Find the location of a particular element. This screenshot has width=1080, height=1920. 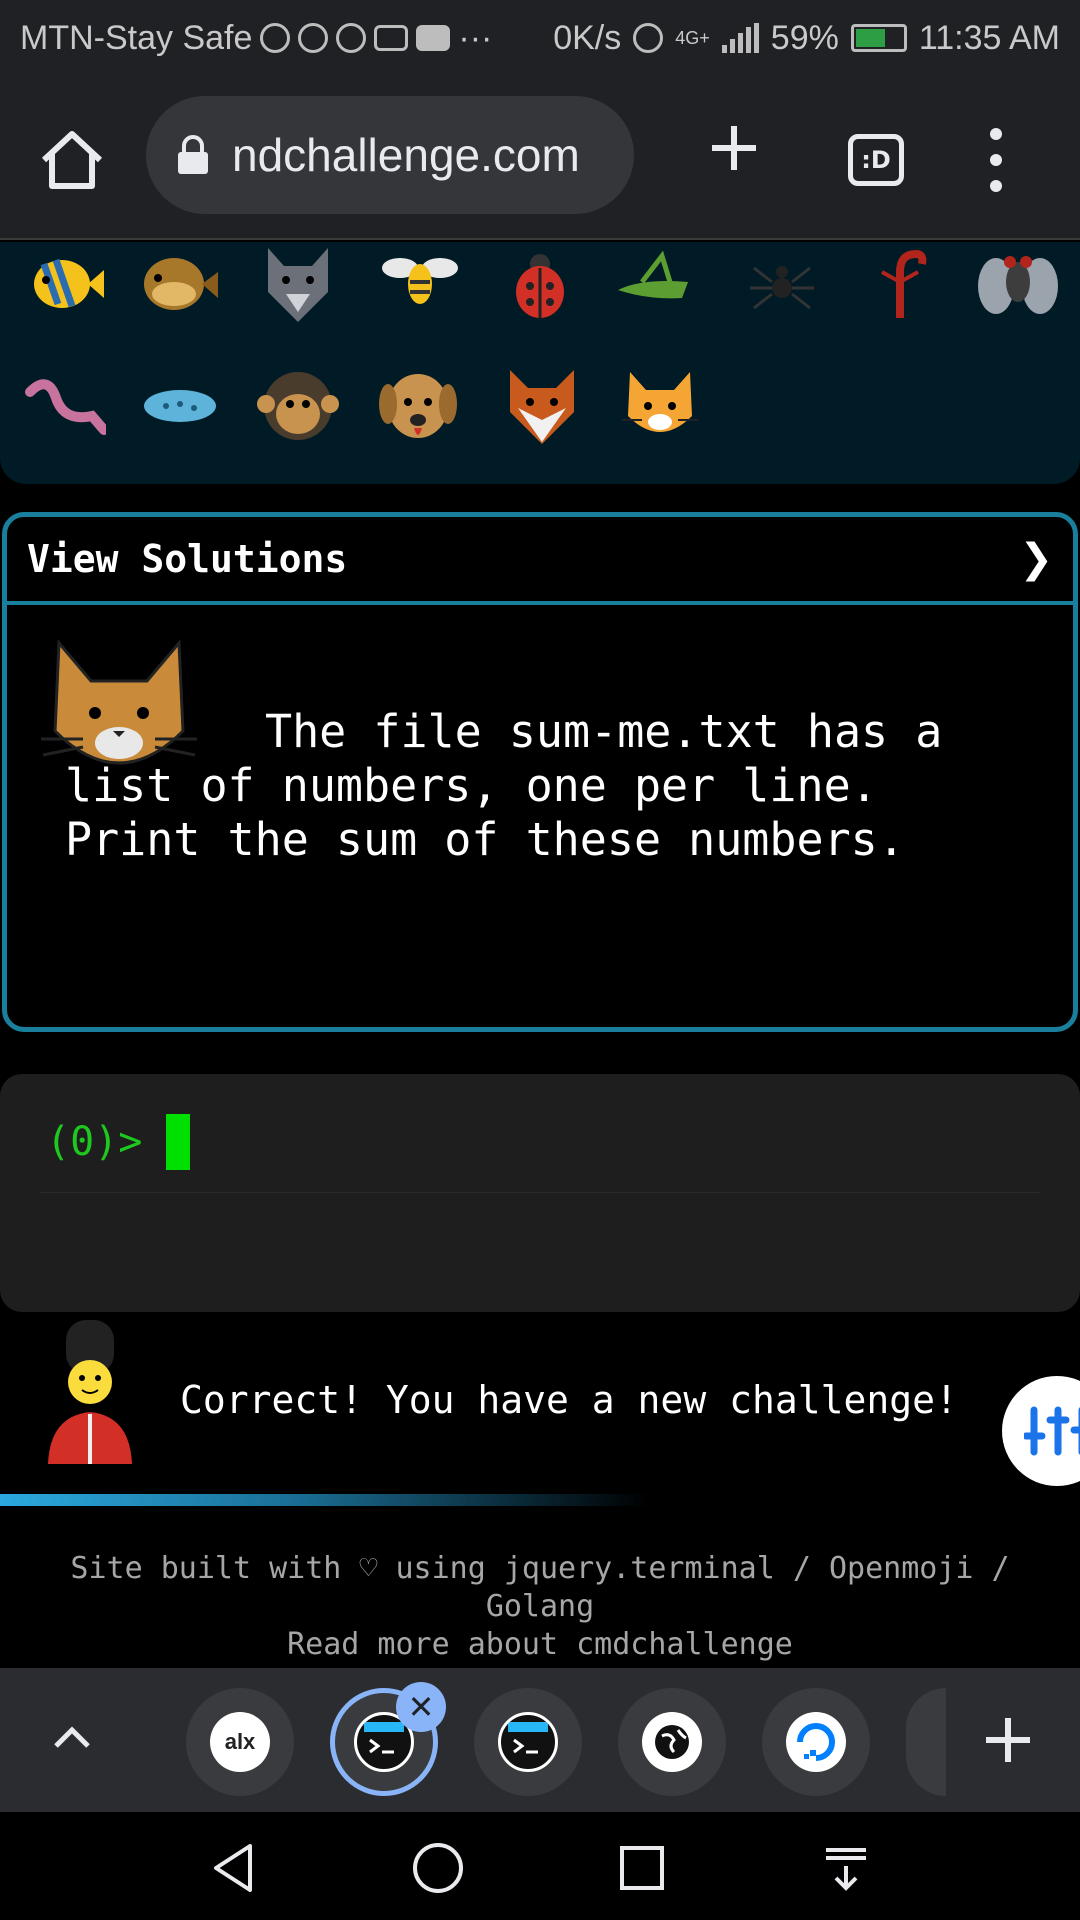

tab-alx: alx is located at coordinates (240, 1742).